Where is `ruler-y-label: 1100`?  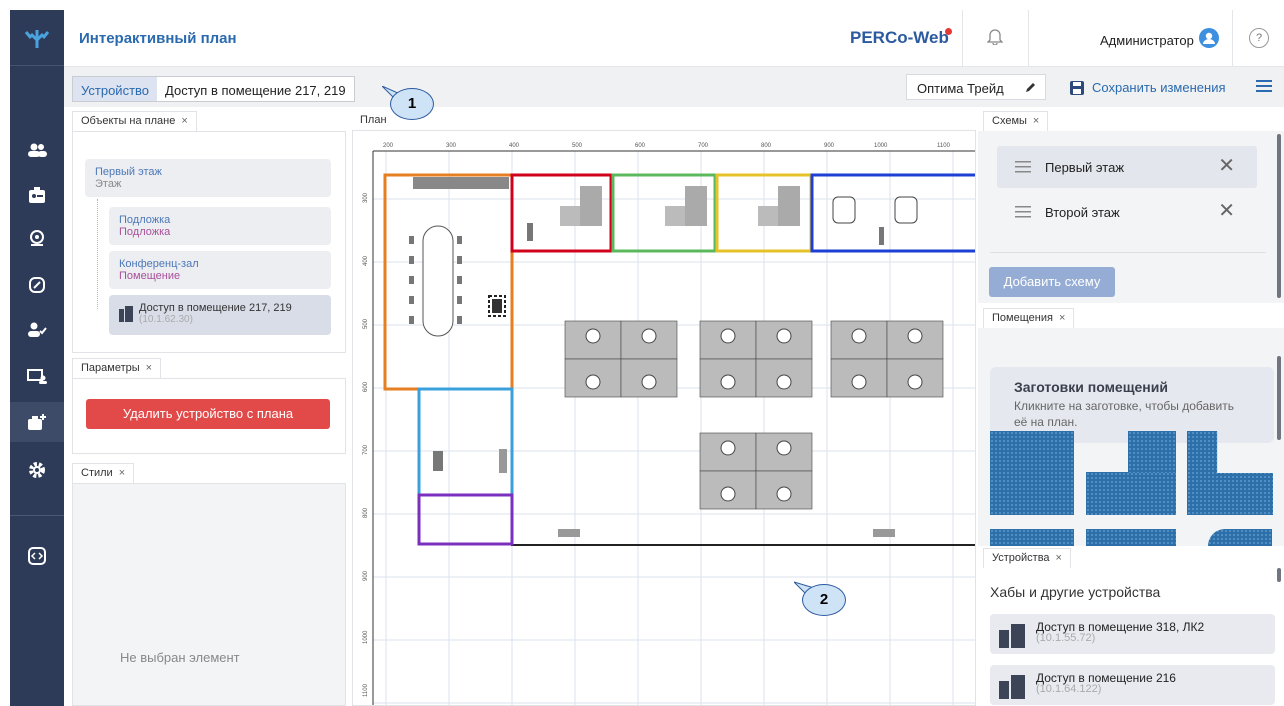 ruler-y-label: 1100 is located at coordinates (366, 690).